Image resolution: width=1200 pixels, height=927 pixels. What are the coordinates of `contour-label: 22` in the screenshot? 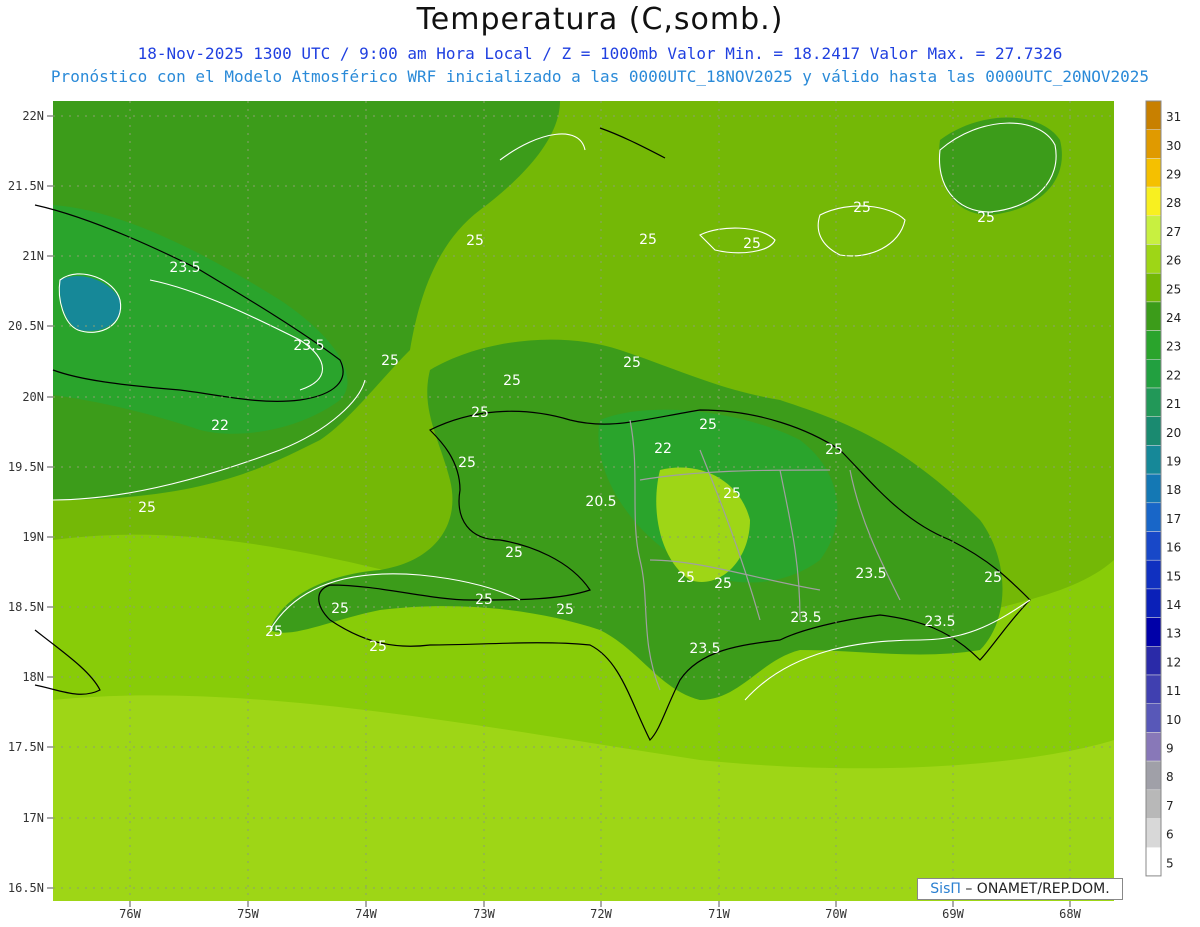 It's located at (663, 449).